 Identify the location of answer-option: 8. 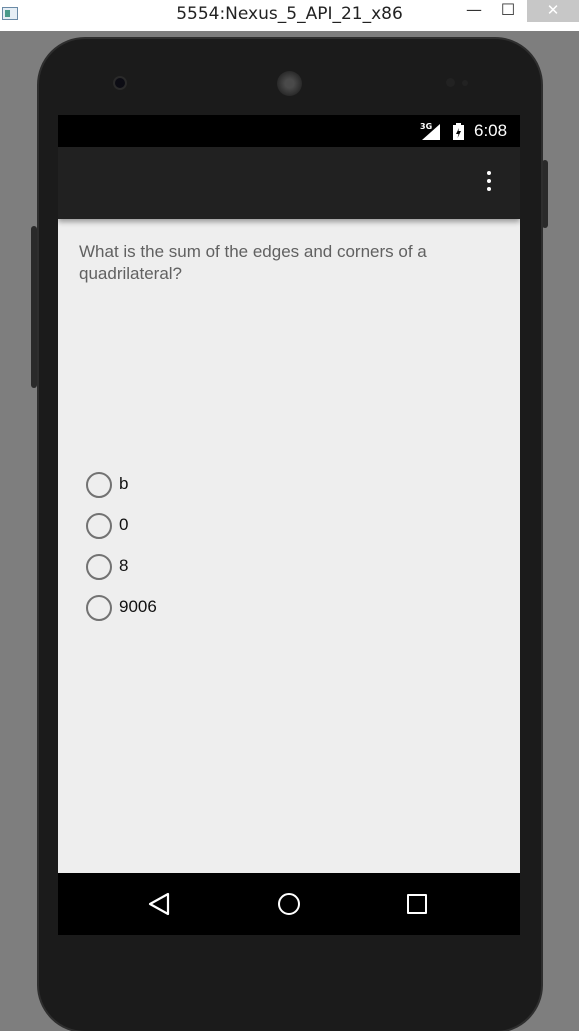
(186, 567).